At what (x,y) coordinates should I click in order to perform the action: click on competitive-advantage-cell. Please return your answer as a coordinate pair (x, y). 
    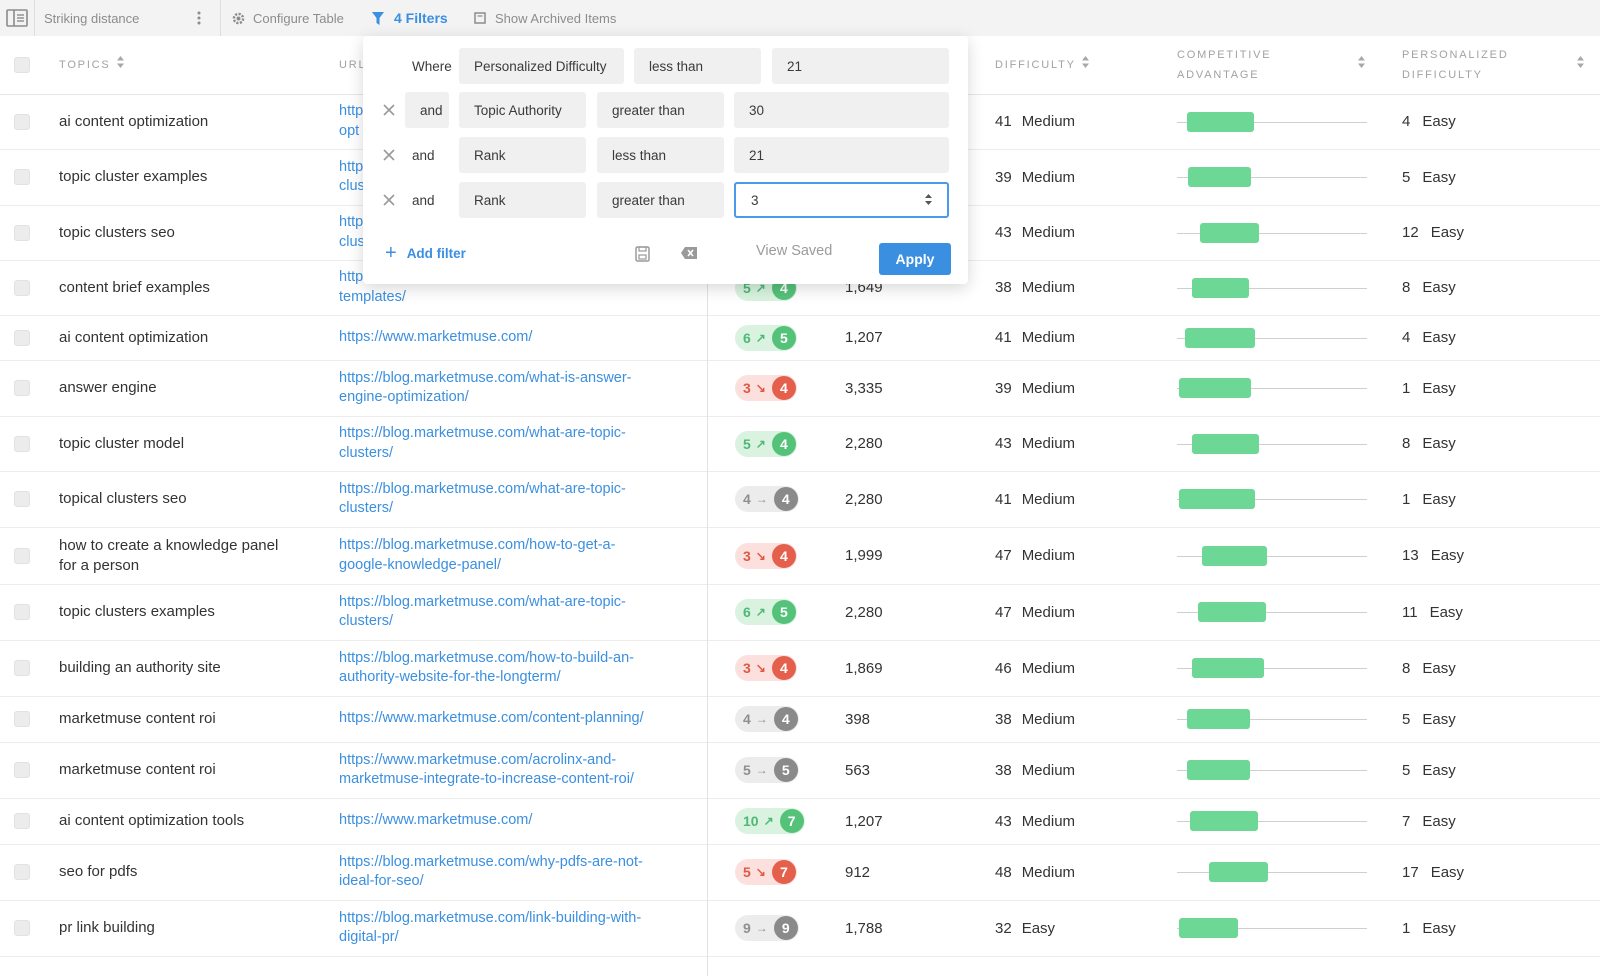
    Looking at the image, I should click on (1272, 232).